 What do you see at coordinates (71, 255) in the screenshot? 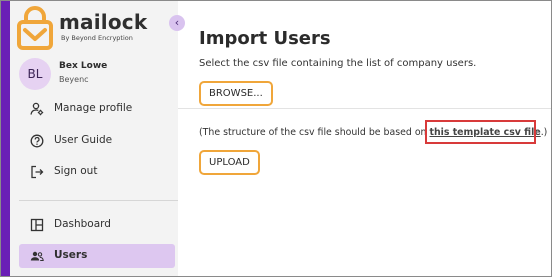
I see `sidebar-item-label: Users` at bounding box center [71, 255].